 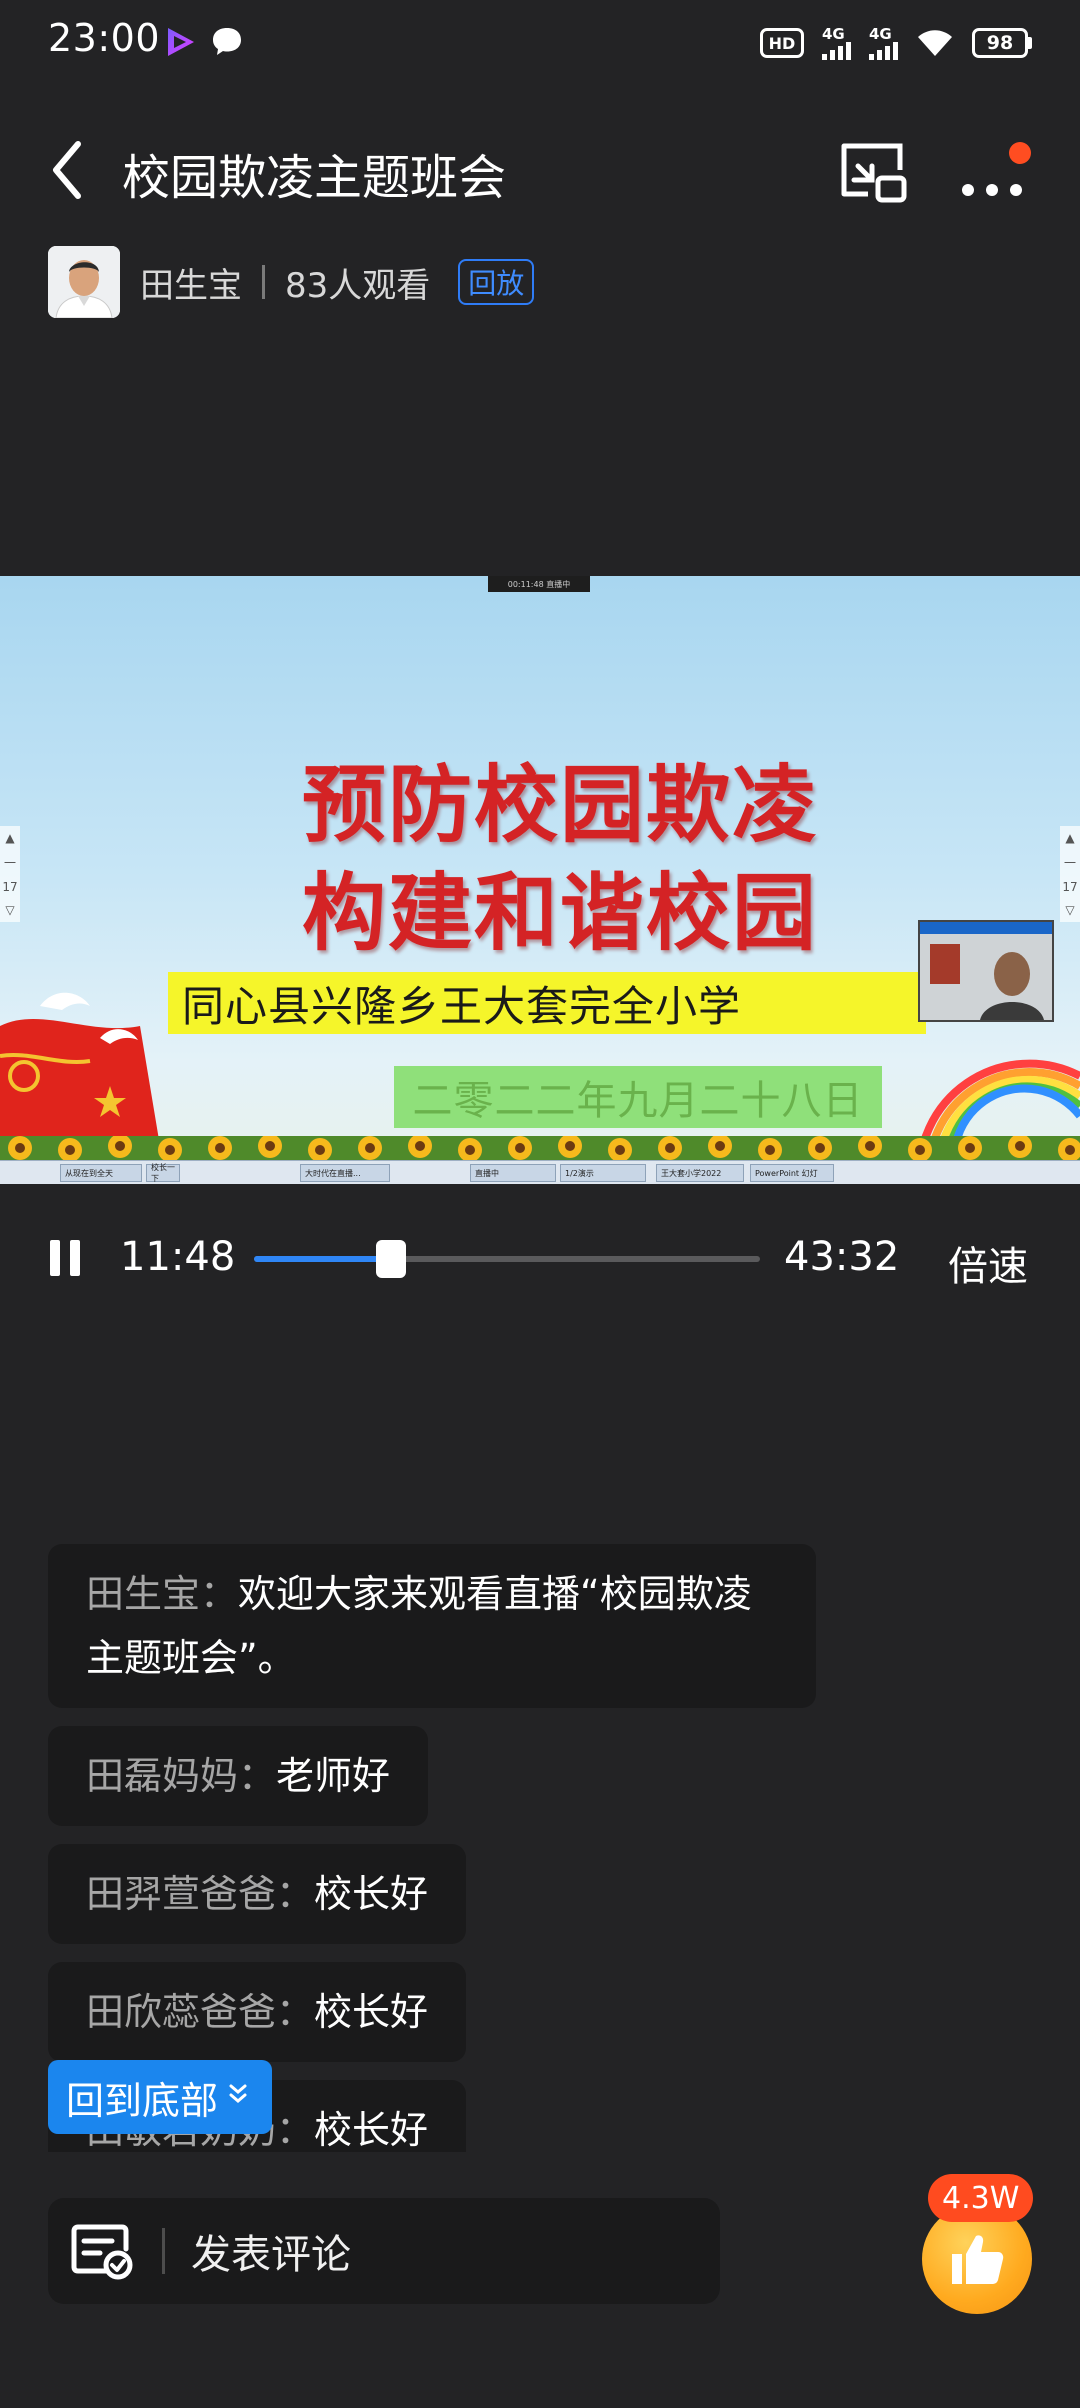 I want to click on page-title: 校园欺凌主题班会, so click(x=314, y=178).